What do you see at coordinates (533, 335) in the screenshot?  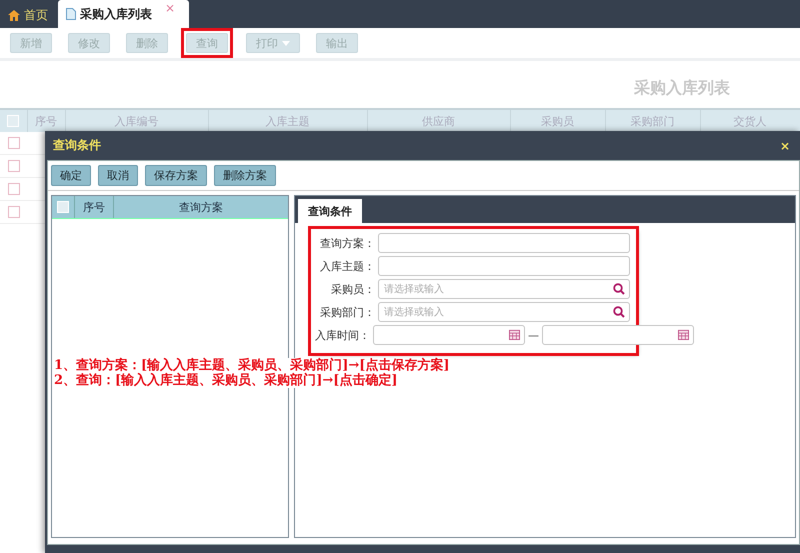 I see `range-dash: —` at bounding box center [533, 335].